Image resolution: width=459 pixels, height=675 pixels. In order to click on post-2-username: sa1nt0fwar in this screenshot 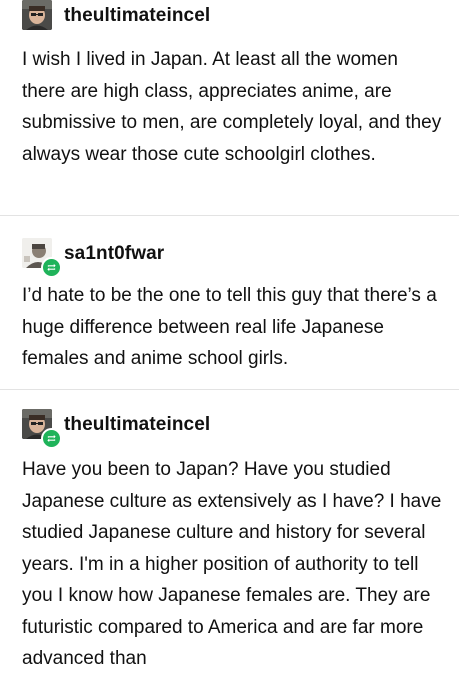, I will do `click(114, 254)`.